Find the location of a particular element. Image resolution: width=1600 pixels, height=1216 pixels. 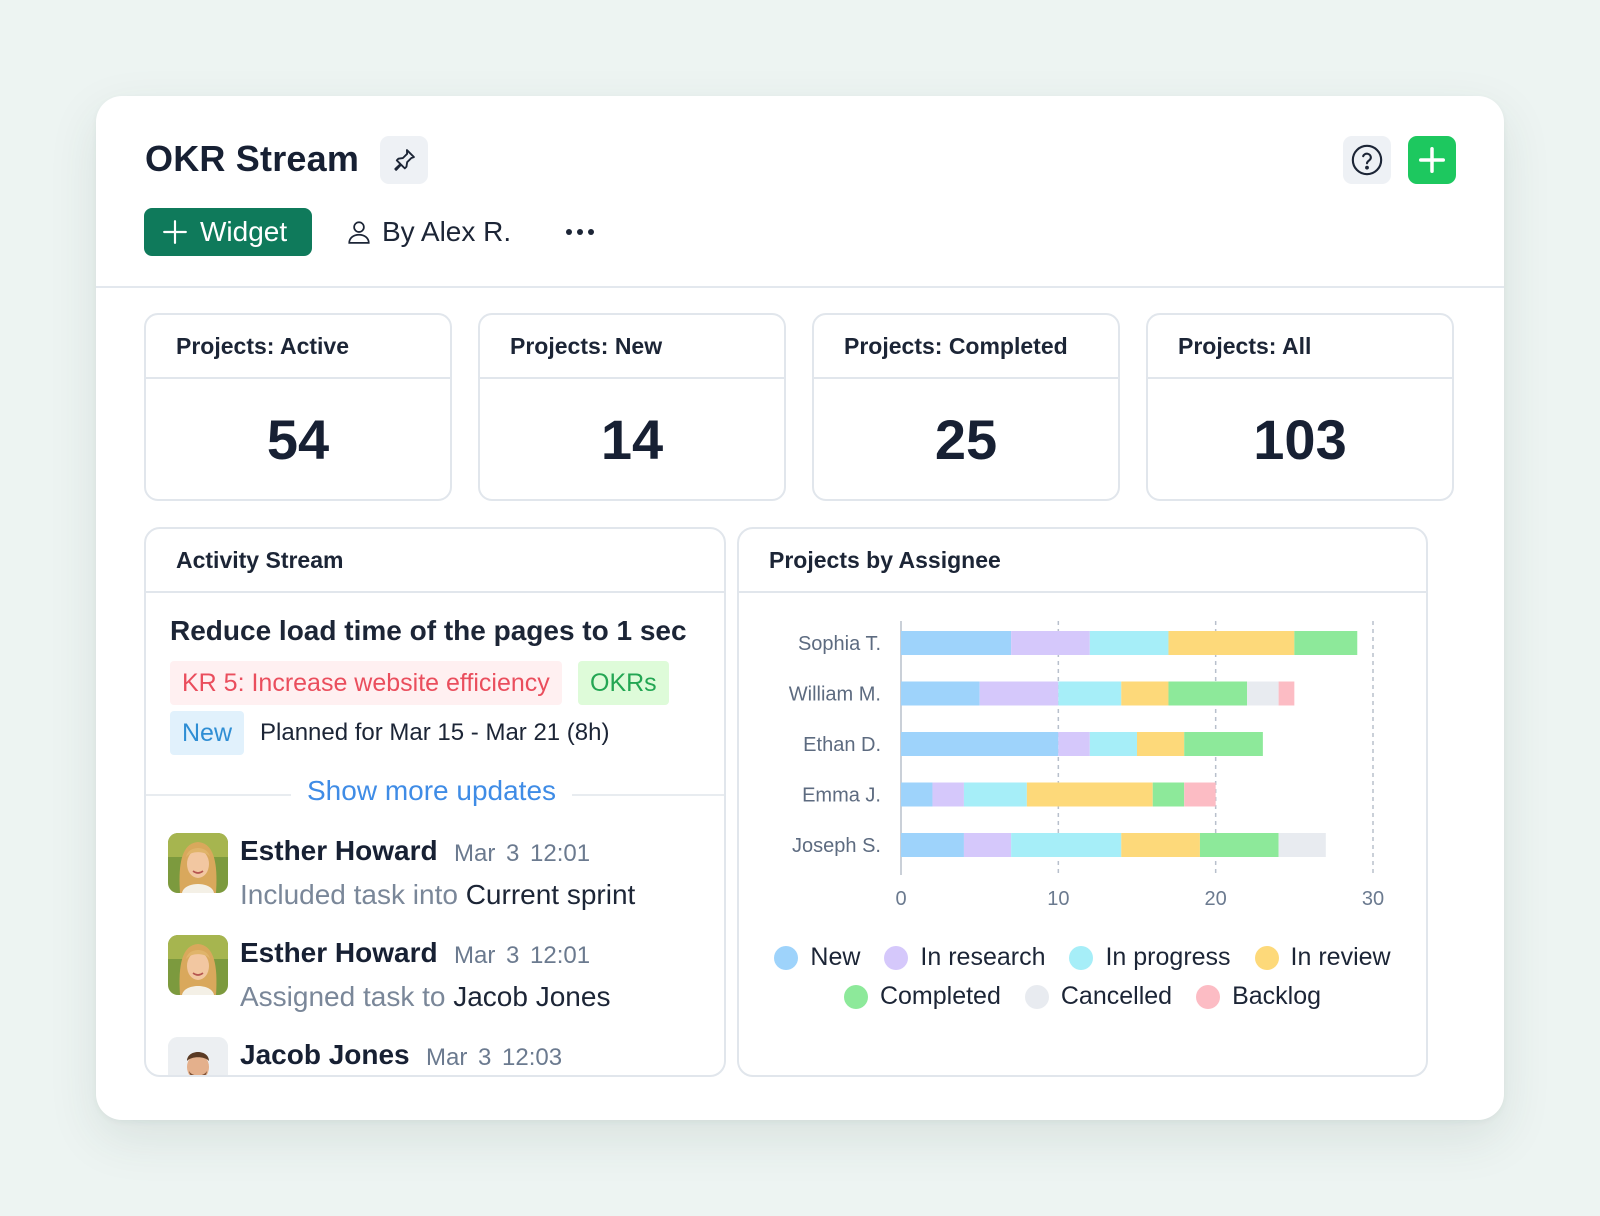

task-title: Reduce load time of the pages to 1 sec is located at coordinates (428, 631).